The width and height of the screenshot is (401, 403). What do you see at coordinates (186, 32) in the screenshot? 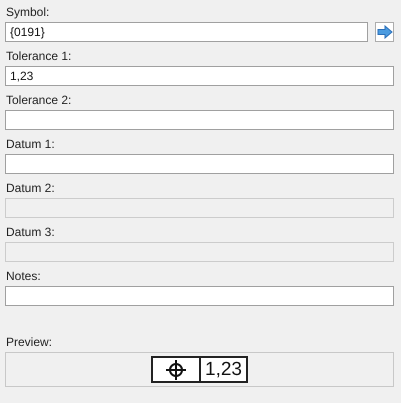
I see `input-field: {0191}` at bounding box center [186, 32].